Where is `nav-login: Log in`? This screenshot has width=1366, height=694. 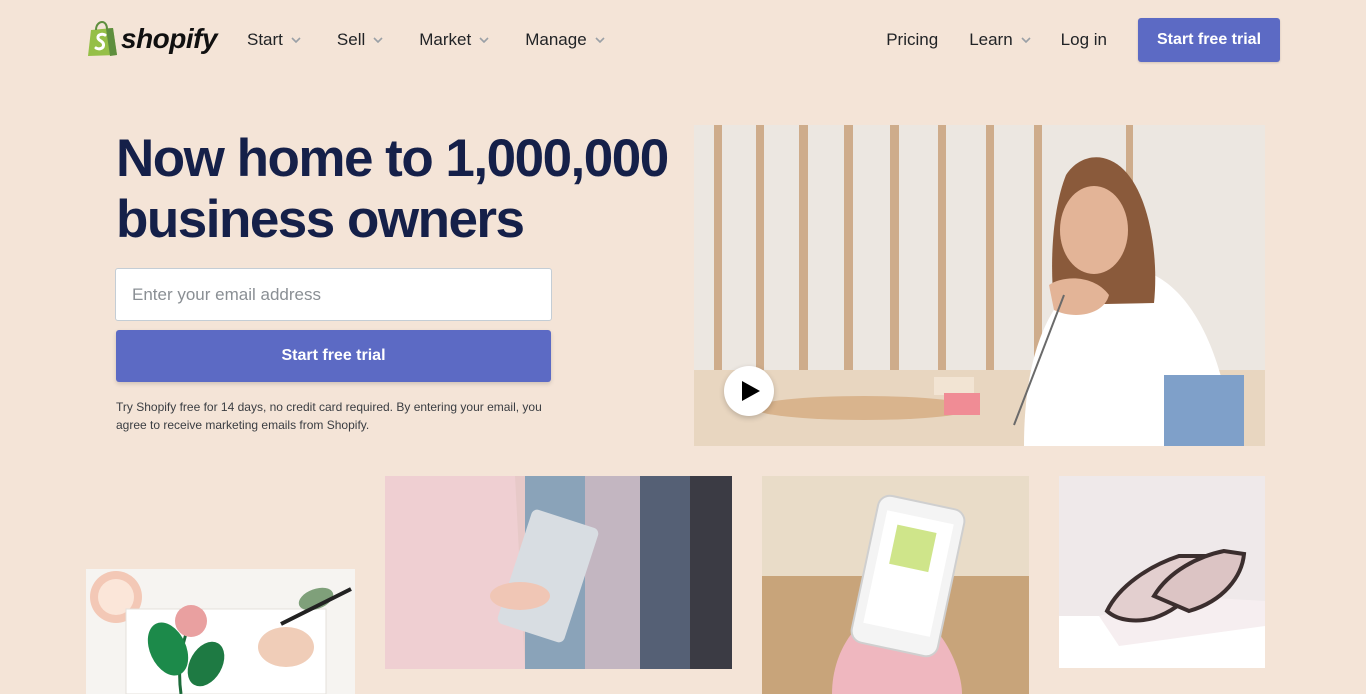
nav-login: Log in is located at coordinates (1084, 40).